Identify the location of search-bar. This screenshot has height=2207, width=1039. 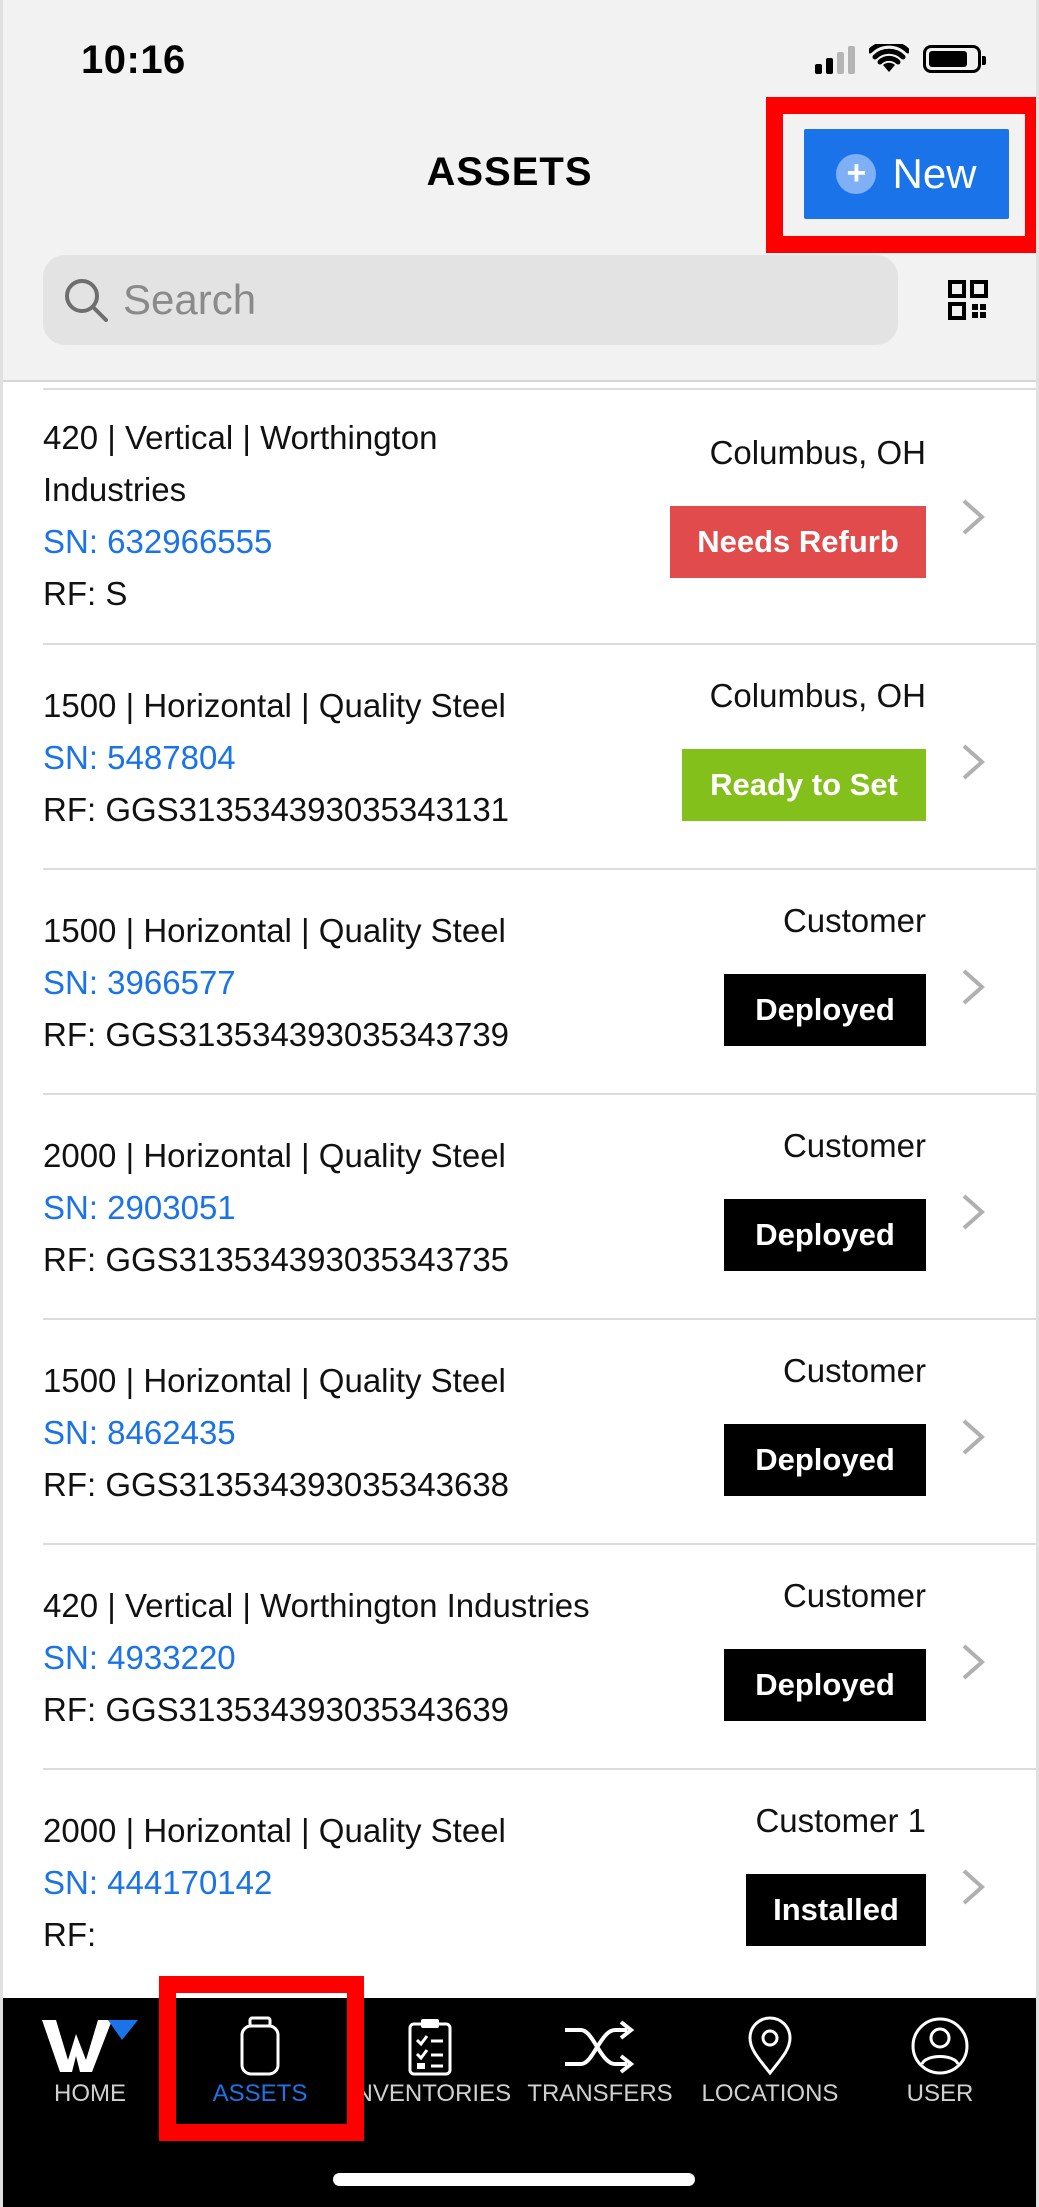
(470, 300).